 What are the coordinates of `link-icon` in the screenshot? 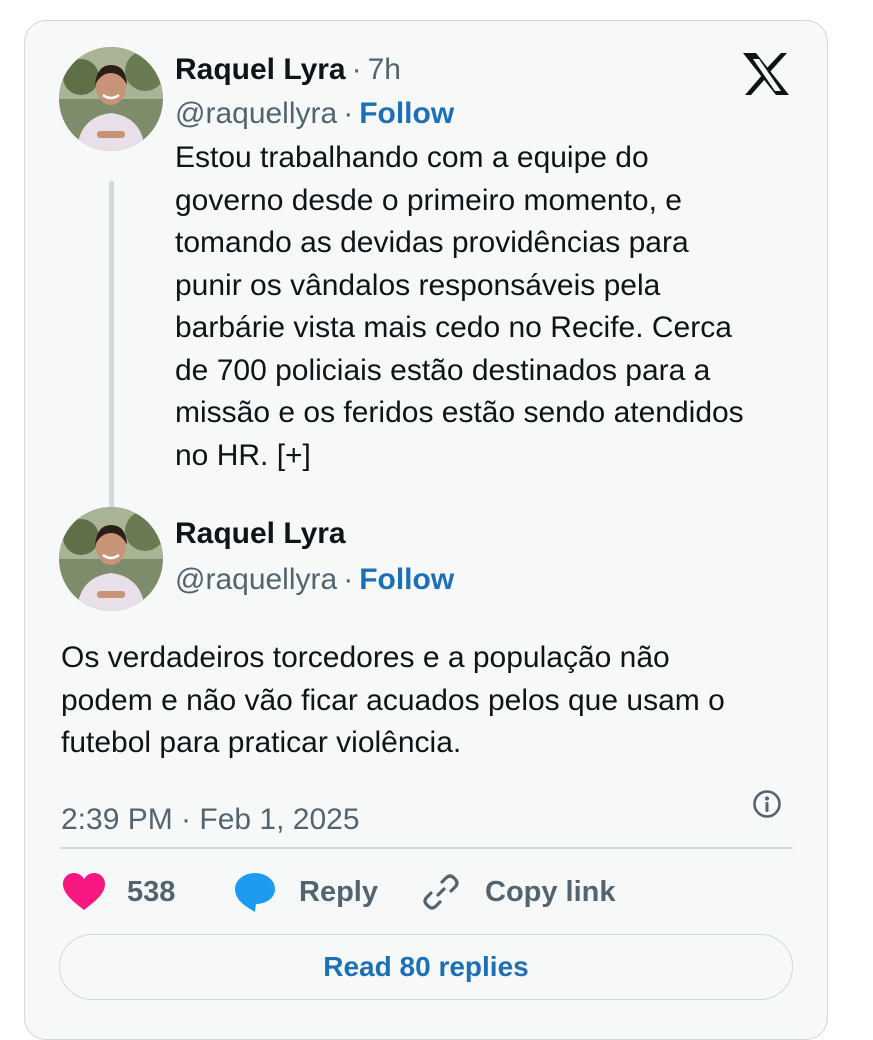 It's located at (441, 892).